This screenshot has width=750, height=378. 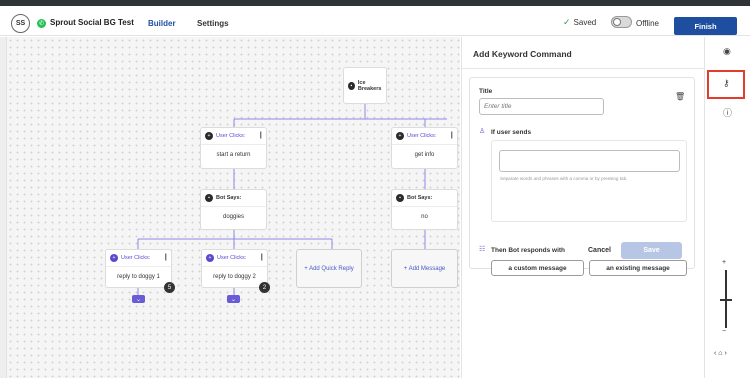 I want to click on add-message-button: + Add Message, so click(x=424, y=268).